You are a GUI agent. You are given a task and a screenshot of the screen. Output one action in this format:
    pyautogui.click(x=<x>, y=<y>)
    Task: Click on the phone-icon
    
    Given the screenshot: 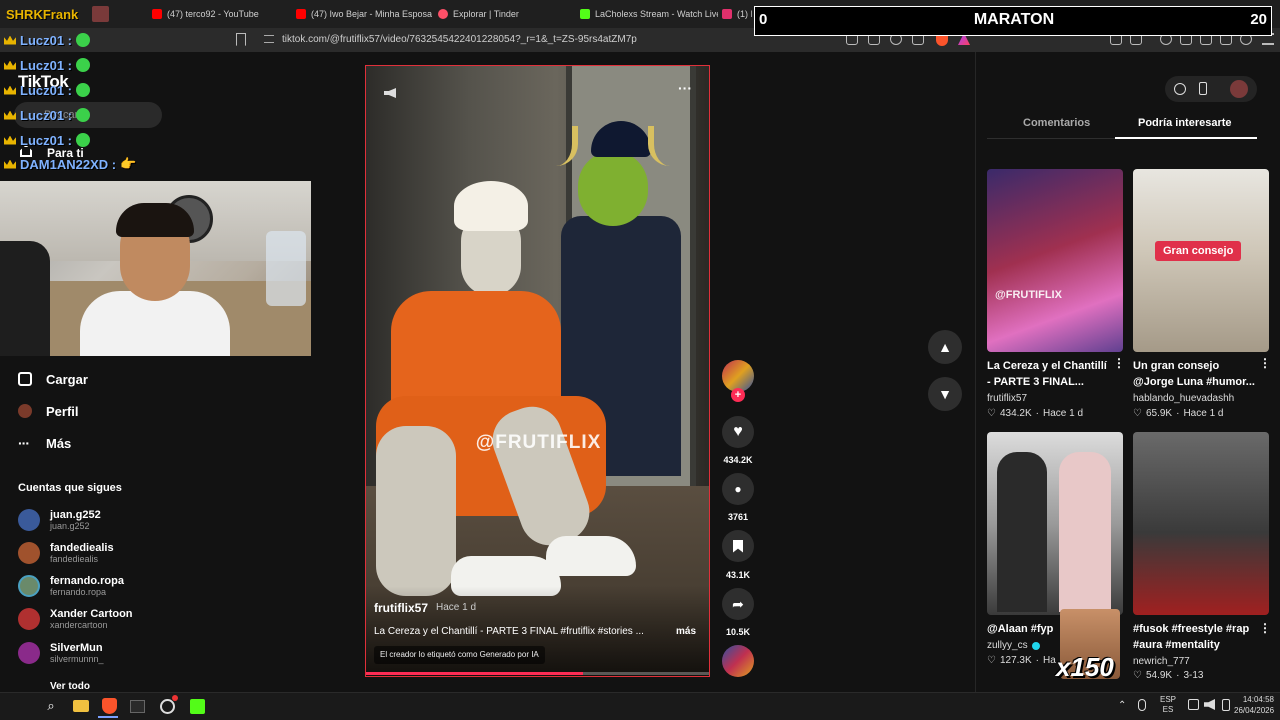 What is the action you would take?
    pyautogui.click(x=1203, y=88)
    